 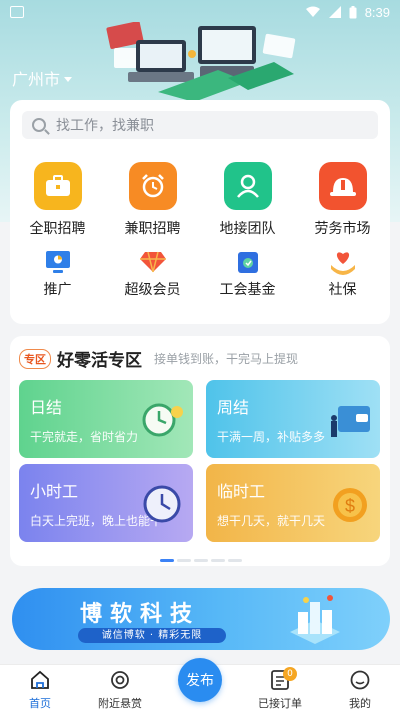 I want to click on tab-profile: 我的, so click(x=360, y=690).